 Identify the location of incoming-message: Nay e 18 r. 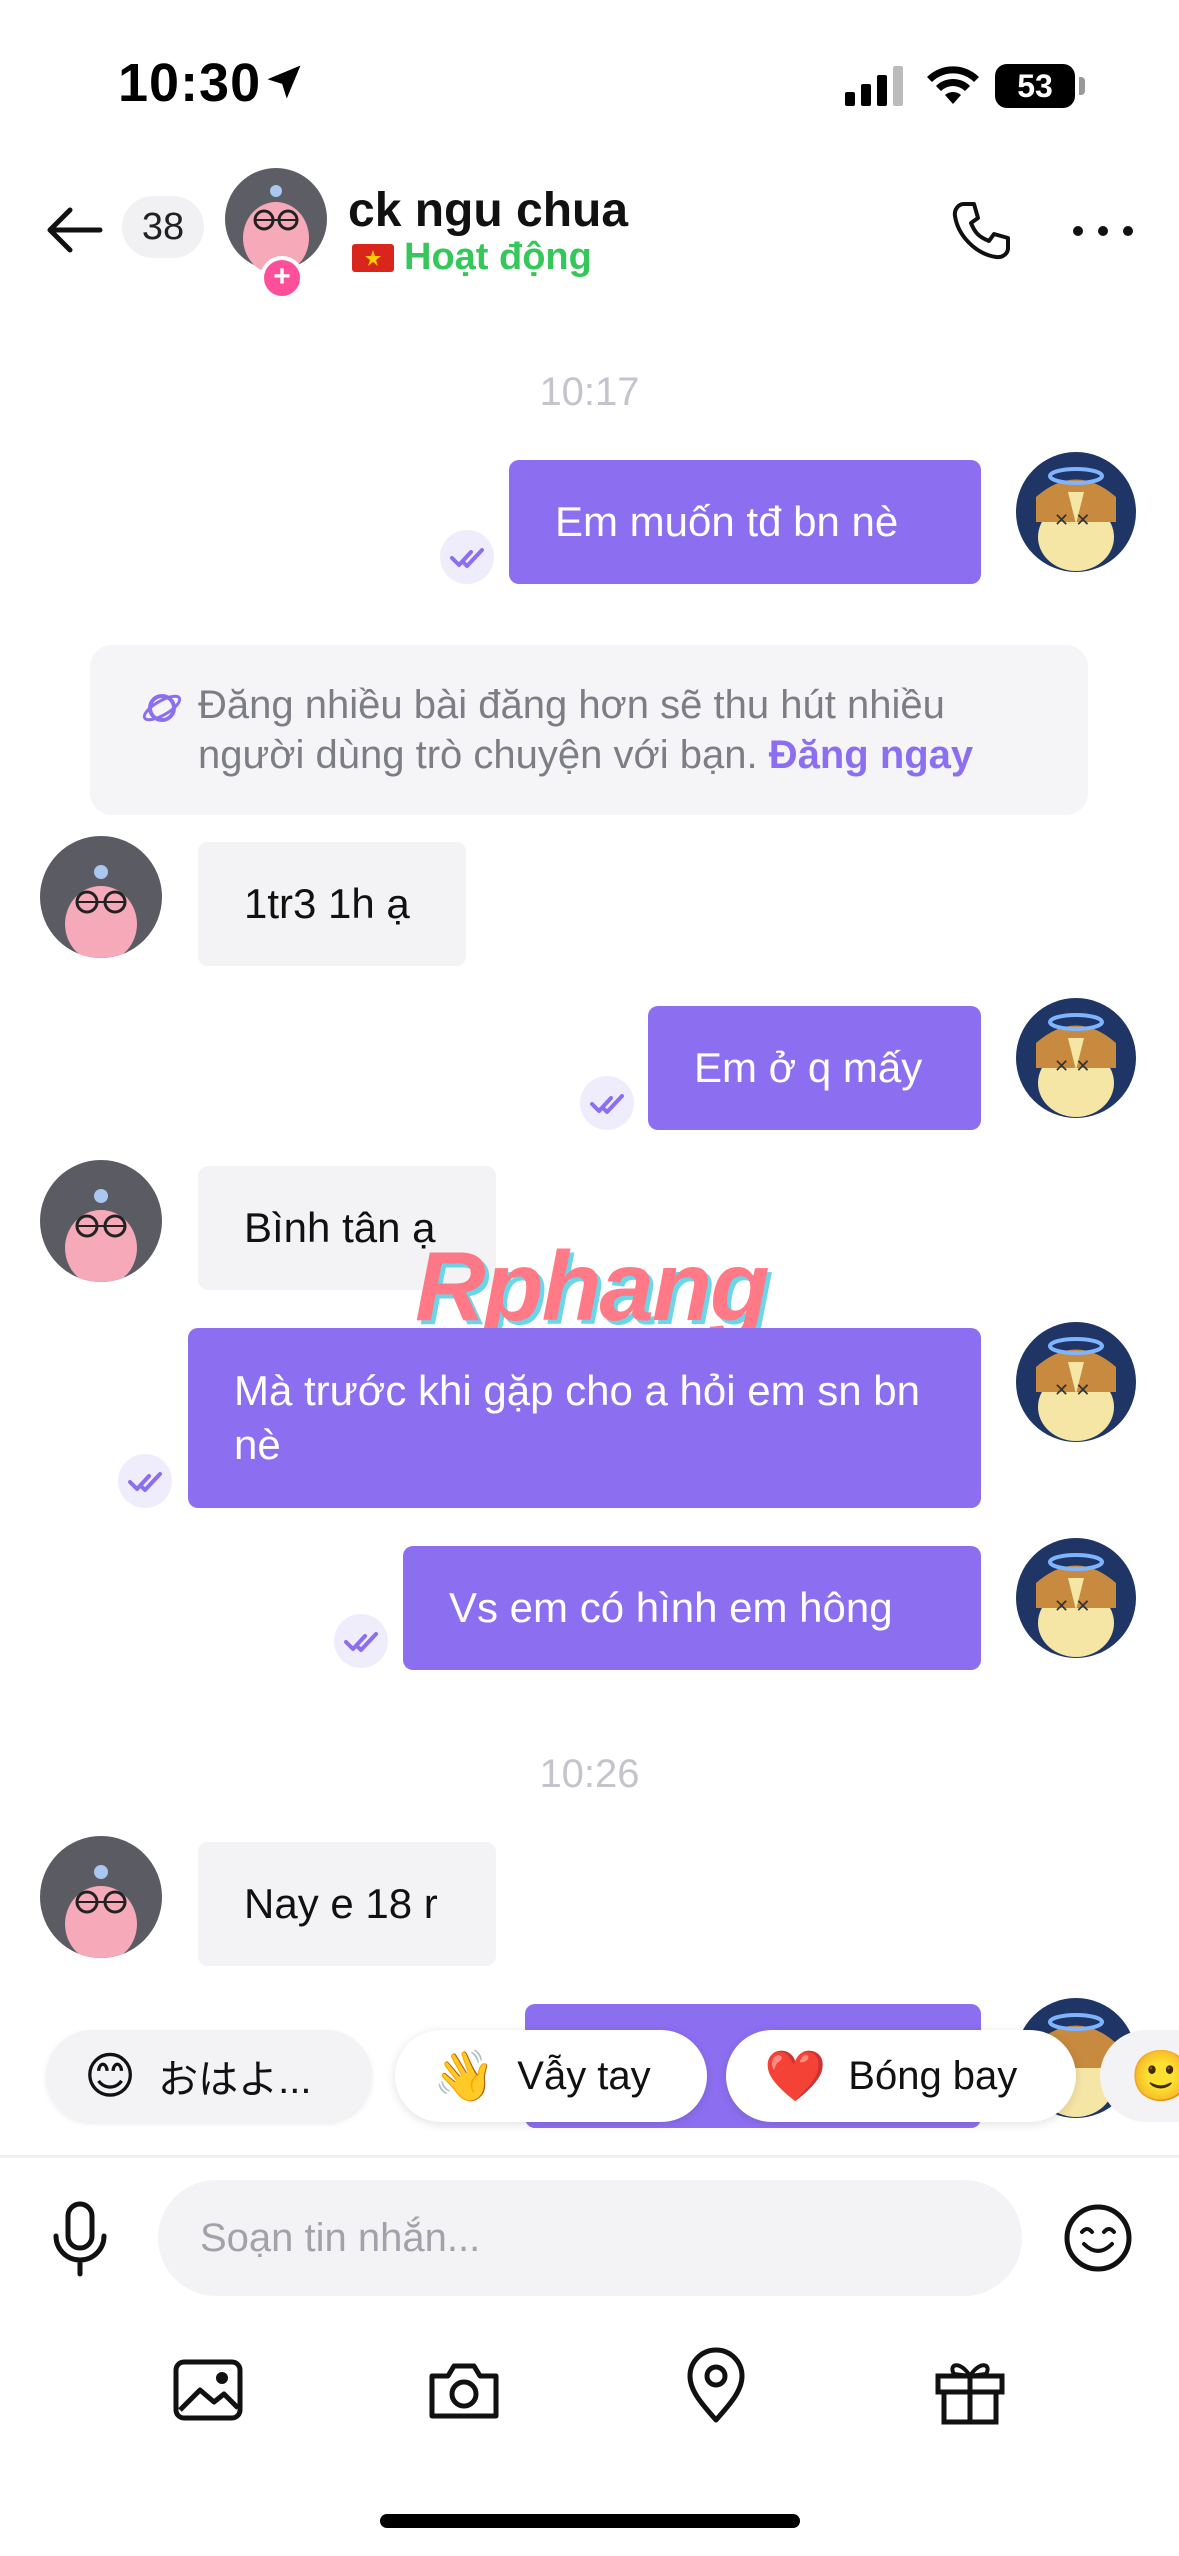
(347, 1904).